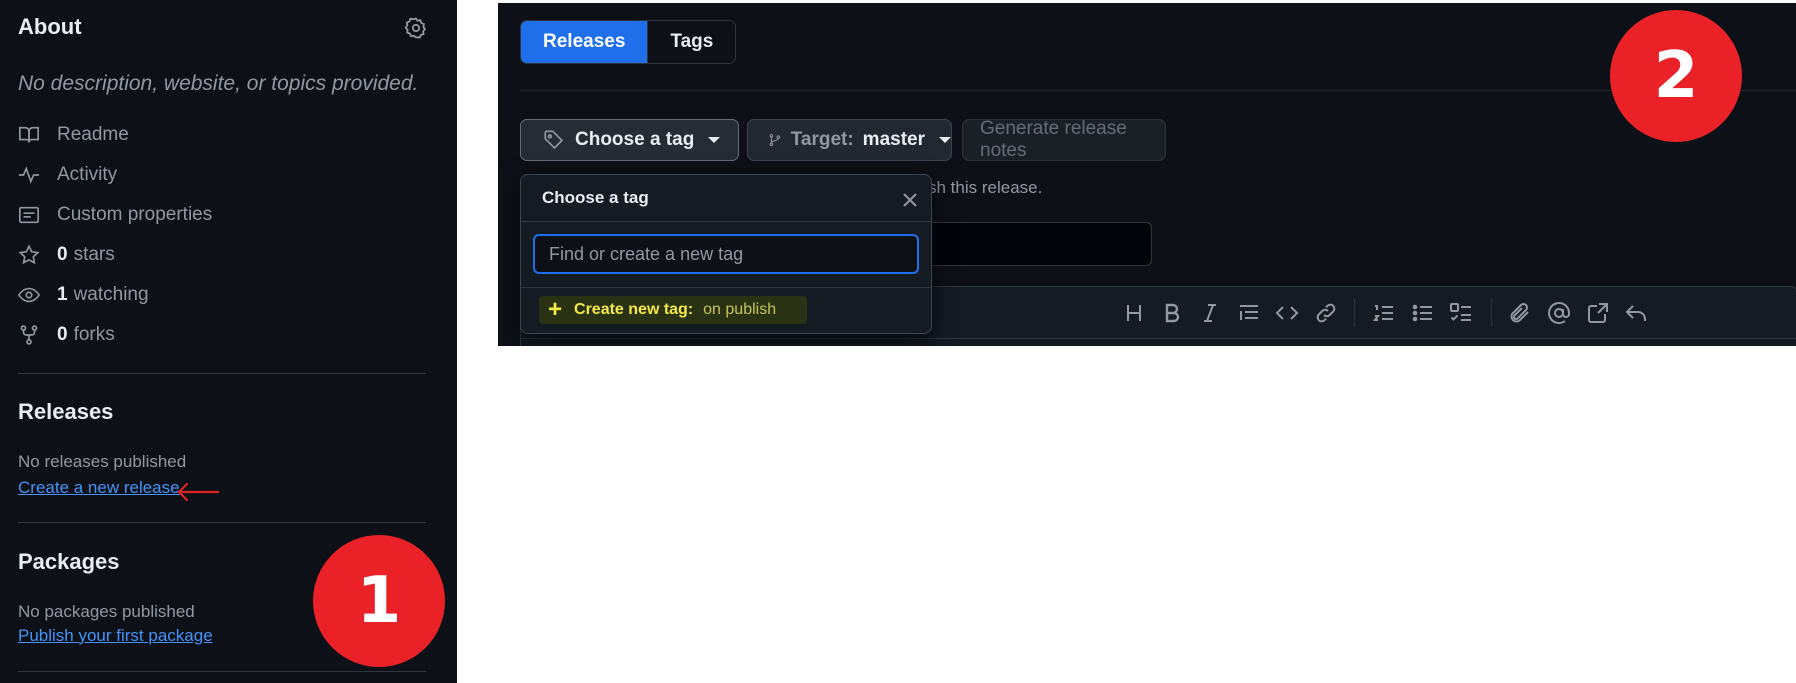 Image resolution: width=1796 pixels, height=683 pixels. Describe the element at coordinates (1053, 139) in the screenshot. I see `generate-release-notes-label: Generate release notes` at that location.